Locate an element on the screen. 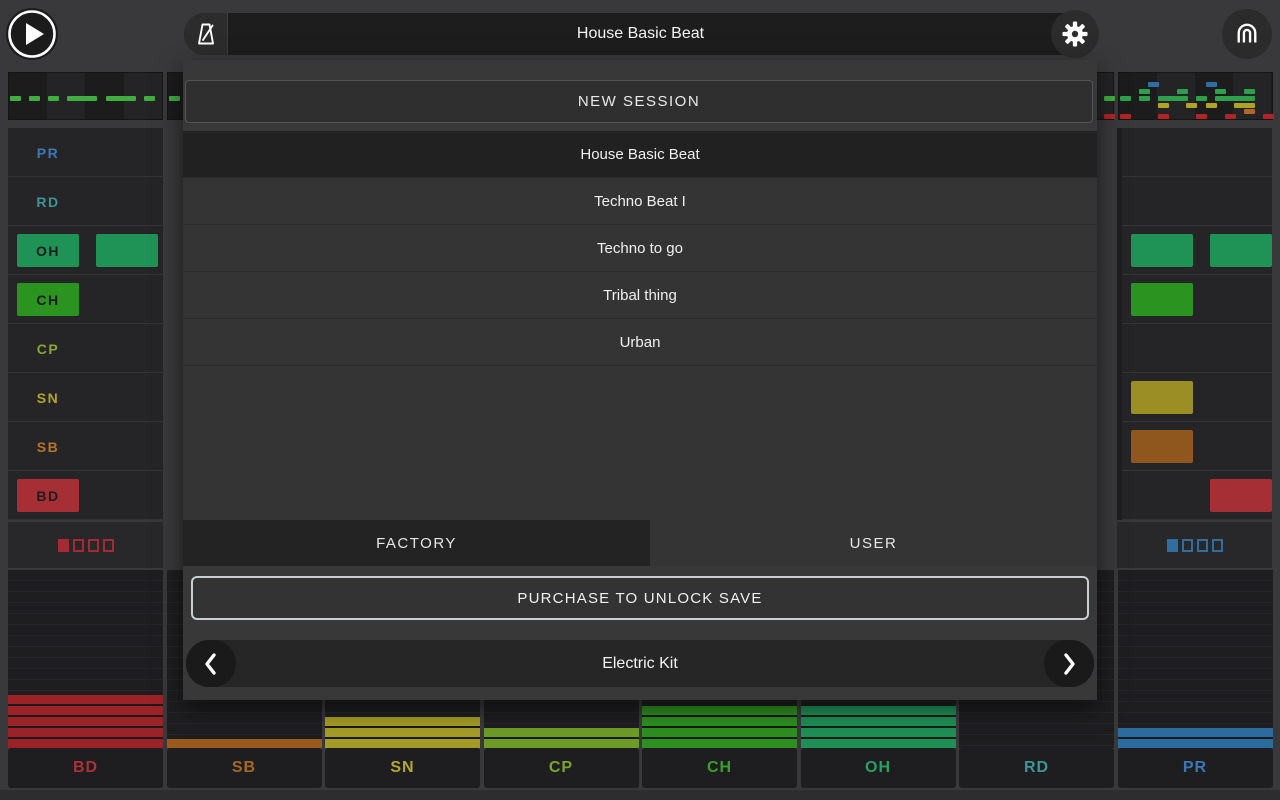 This screenshot has width=1280, height=800. fader-label-sb: SB is located at coordinates (244, 768).